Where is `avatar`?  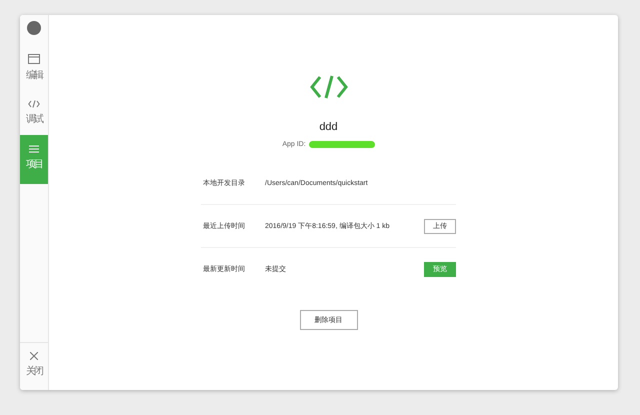
avatar is located at coordinates (34, 28).